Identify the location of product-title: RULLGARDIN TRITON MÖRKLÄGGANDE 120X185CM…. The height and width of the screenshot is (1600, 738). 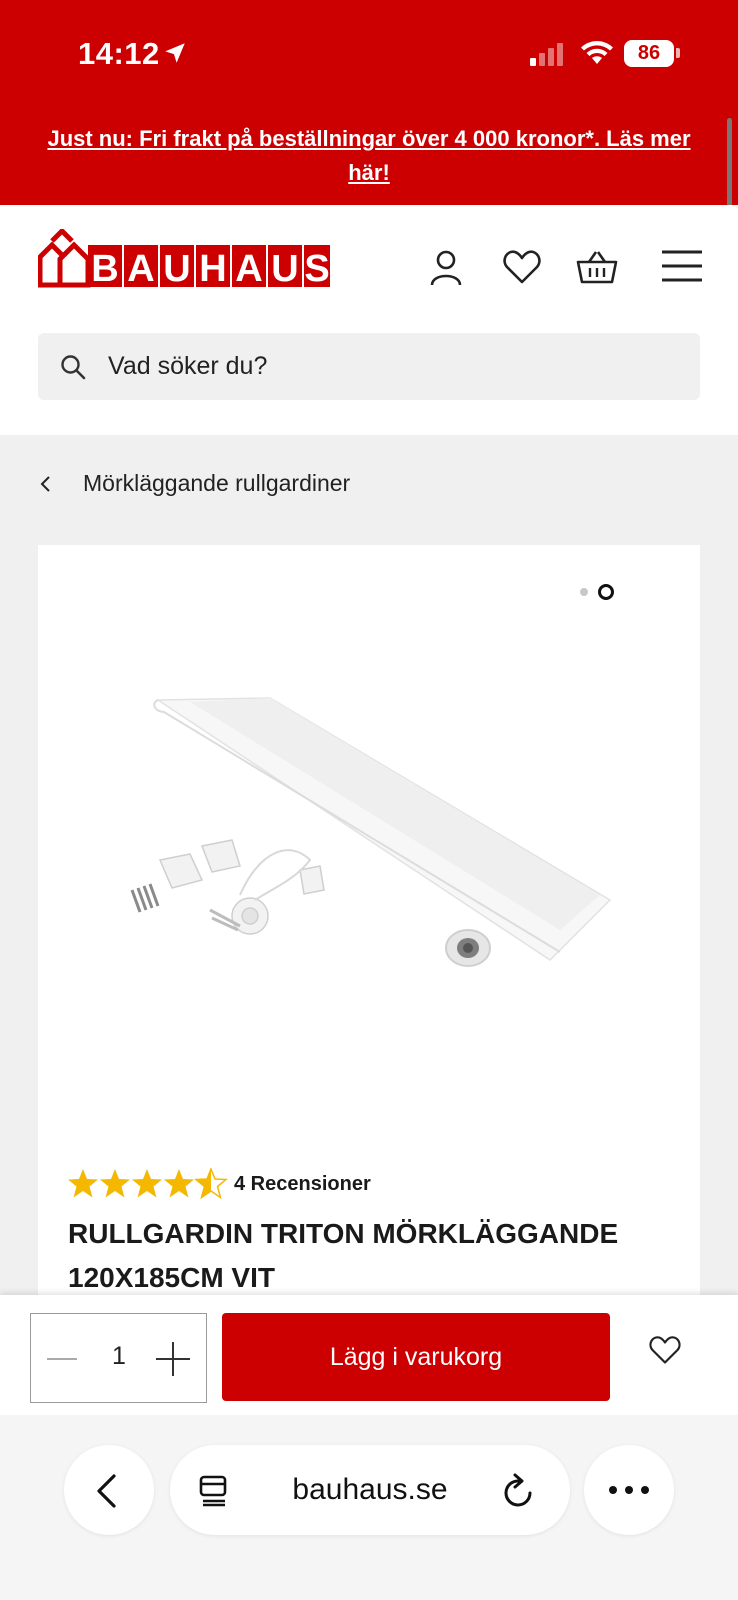
(343, 1255).